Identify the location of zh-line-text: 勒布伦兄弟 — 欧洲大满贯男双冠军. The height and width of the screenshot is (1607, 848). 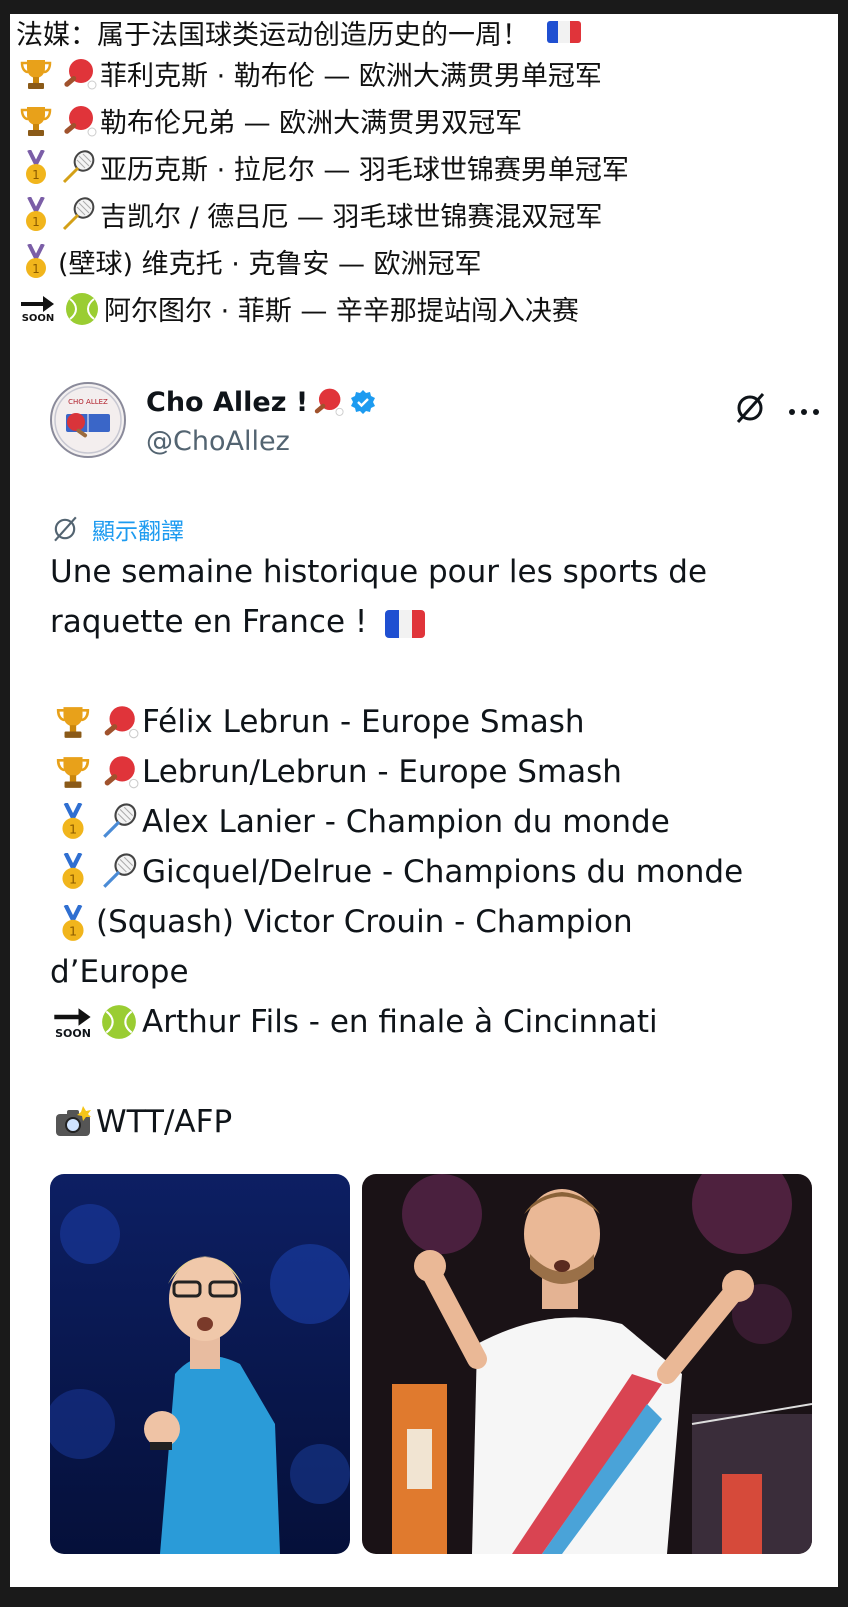
(311, 123).